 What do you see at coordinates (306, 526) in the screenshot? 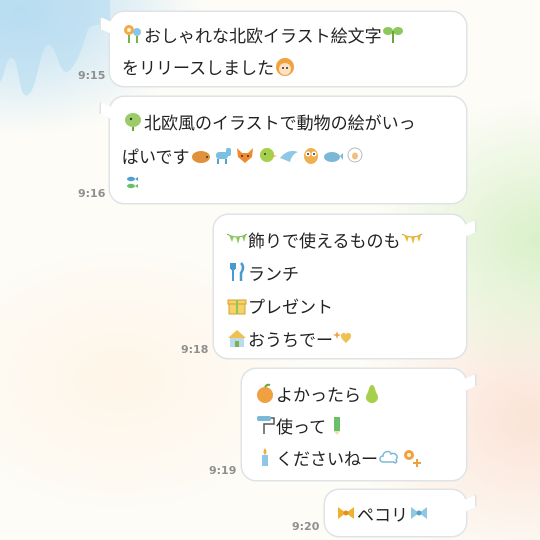
I see `message-time: 9:20` at bounding box center [306, 526].